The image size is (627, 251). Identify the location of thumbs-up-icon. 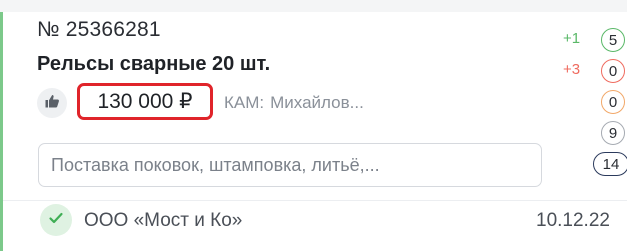
(52, 103).